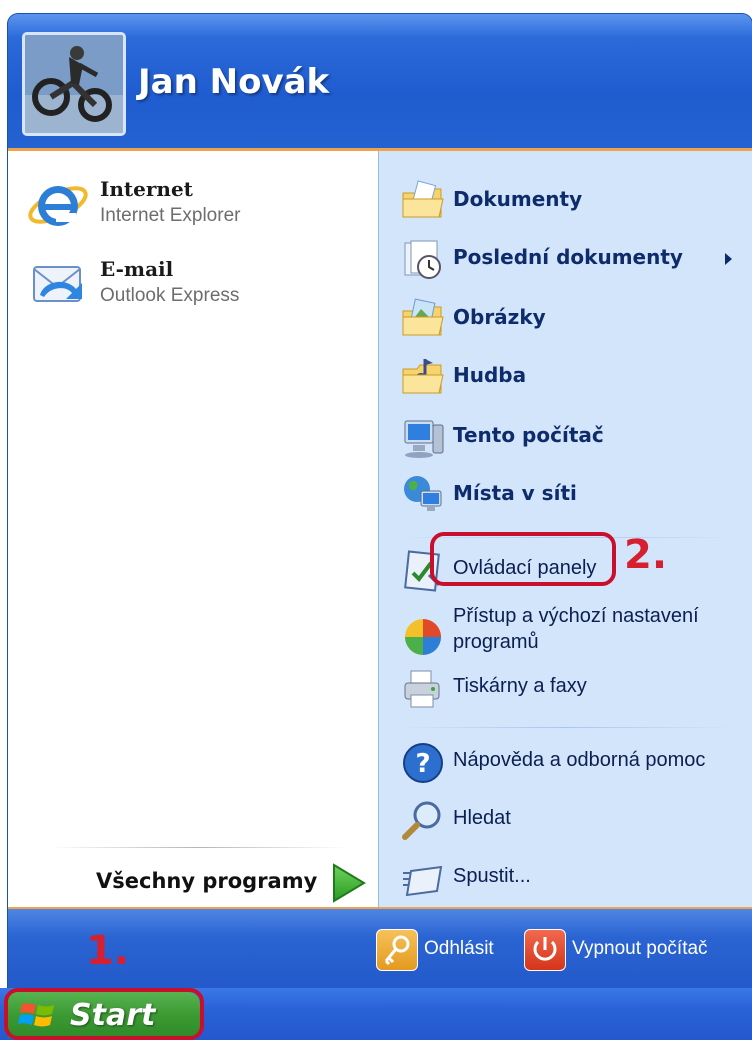  Describe the element at coordinates (482, 818) in the screenshot. I see `place-item-label: Hledat` at that location.